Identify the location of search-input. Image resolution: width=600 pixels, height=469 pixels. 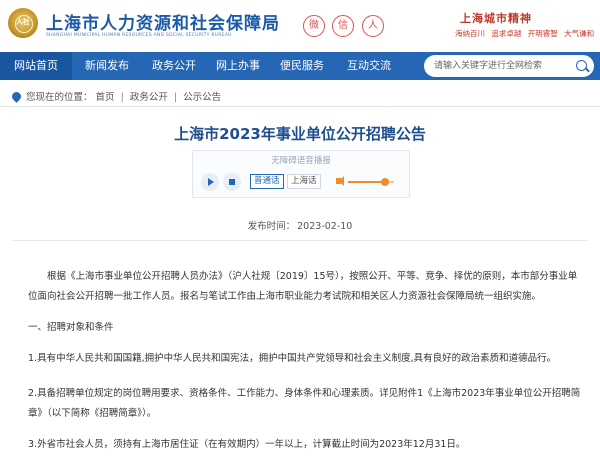
(504, 66).